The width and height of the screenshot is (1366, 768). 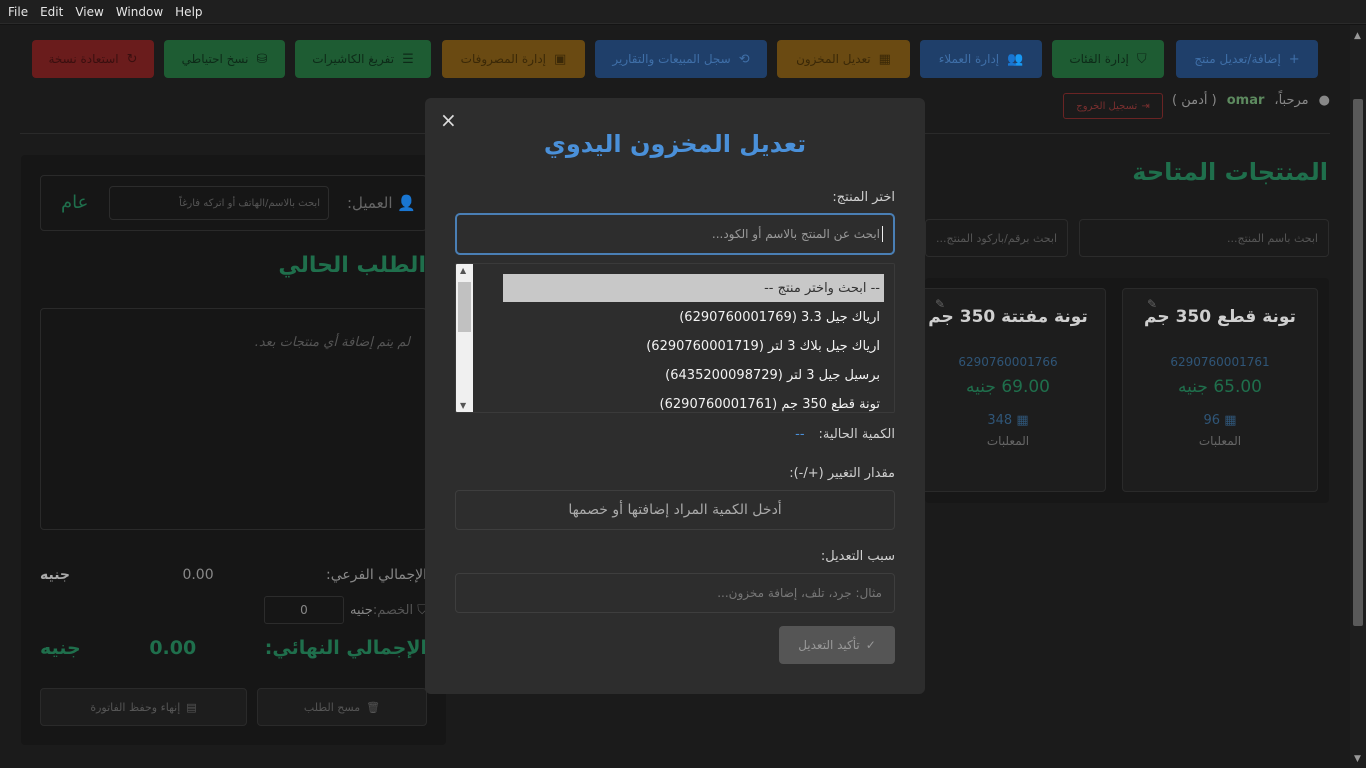 What do you see at coordinates (870, 645) in the screenshot?
I see `check-icon: ✓` at bounding box center [870, 645].